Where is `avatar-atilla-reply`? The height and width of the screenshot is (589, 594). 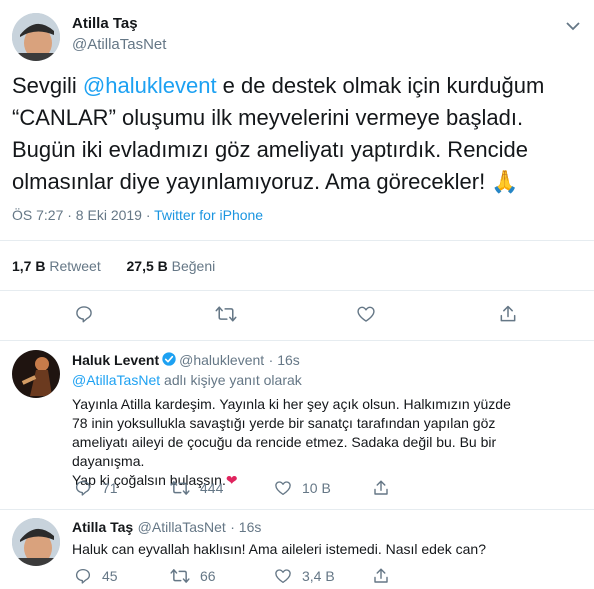
avatar-atilla-reply is located at coordinates (36, 542).